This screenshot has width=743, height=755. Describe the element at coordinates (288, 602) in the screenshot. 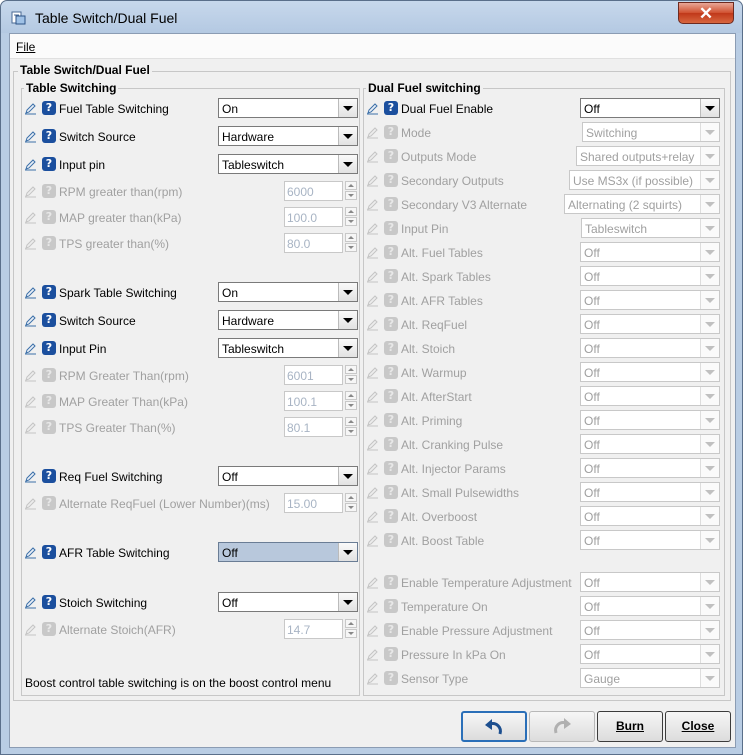

I see `stoich-switching-dropdown: Off` at that location.